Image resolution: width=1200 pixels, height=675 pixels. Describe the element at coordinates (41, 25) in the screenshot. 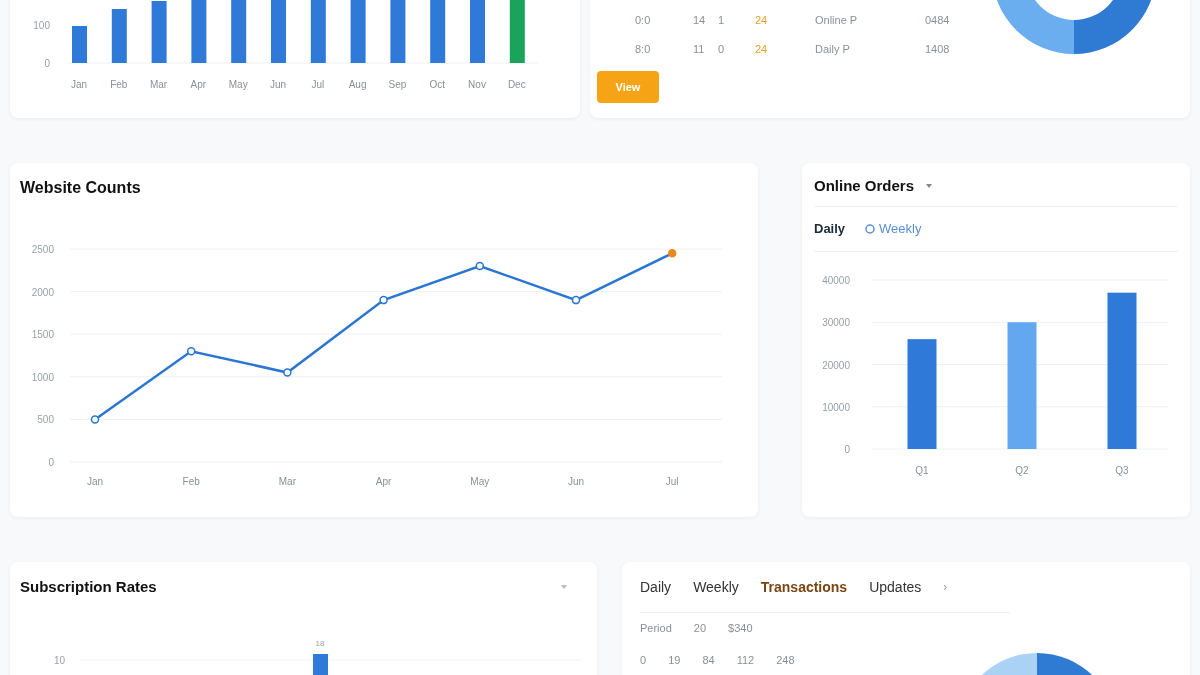

I see `axis-tick-label: 100` at that location.